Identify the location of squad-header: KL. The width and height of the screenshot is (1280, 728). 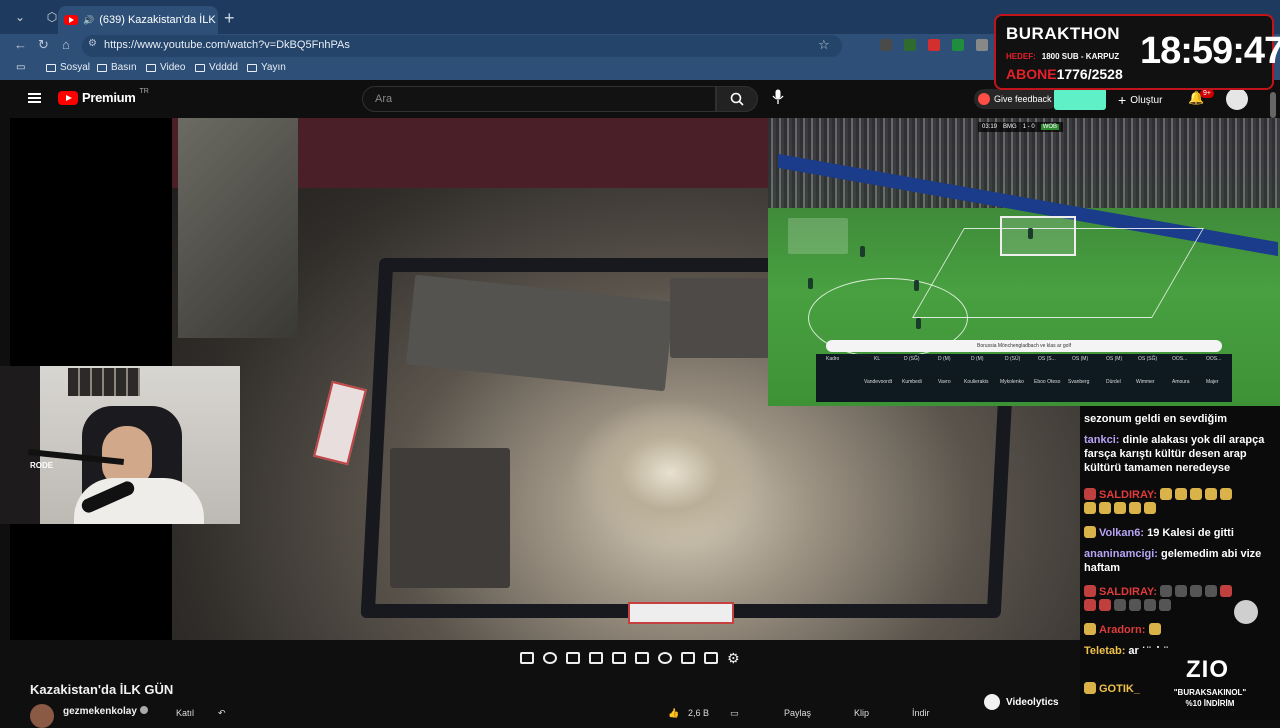
(877, 359).